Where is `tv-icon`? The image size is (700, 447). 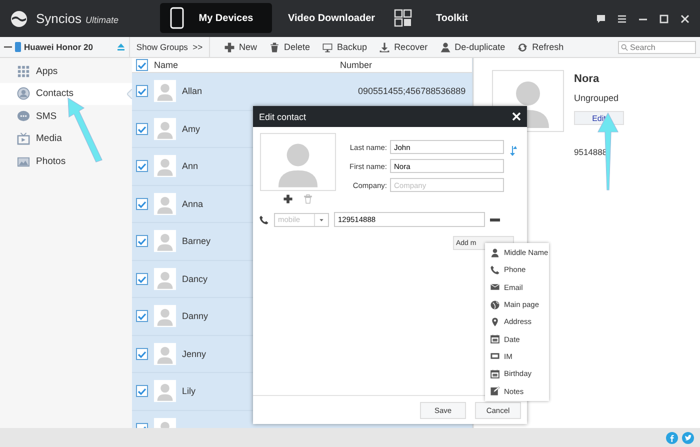 tv-icon is located at coordinates (23, 139).